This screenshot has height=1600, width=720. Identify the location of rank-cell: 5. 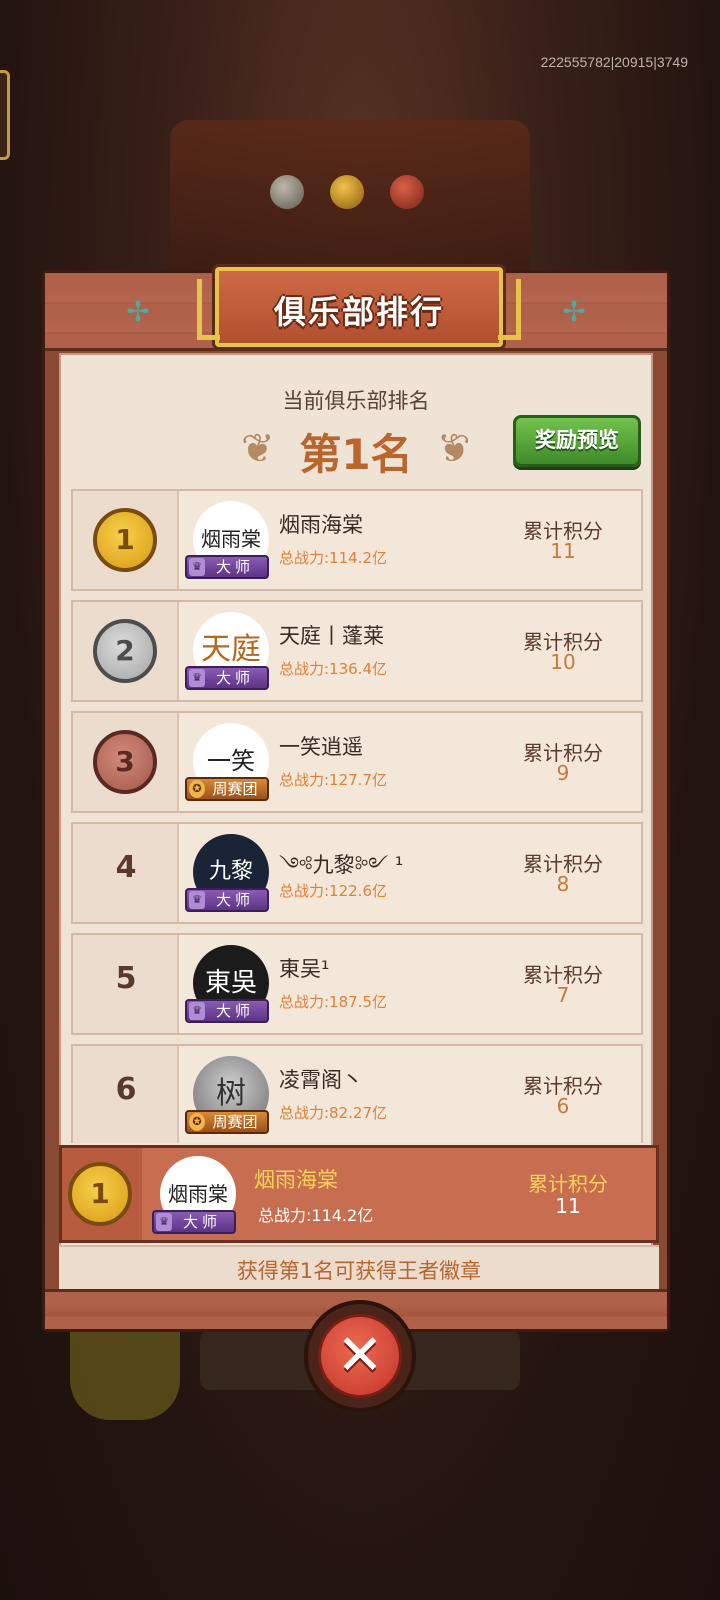
(126, 984).